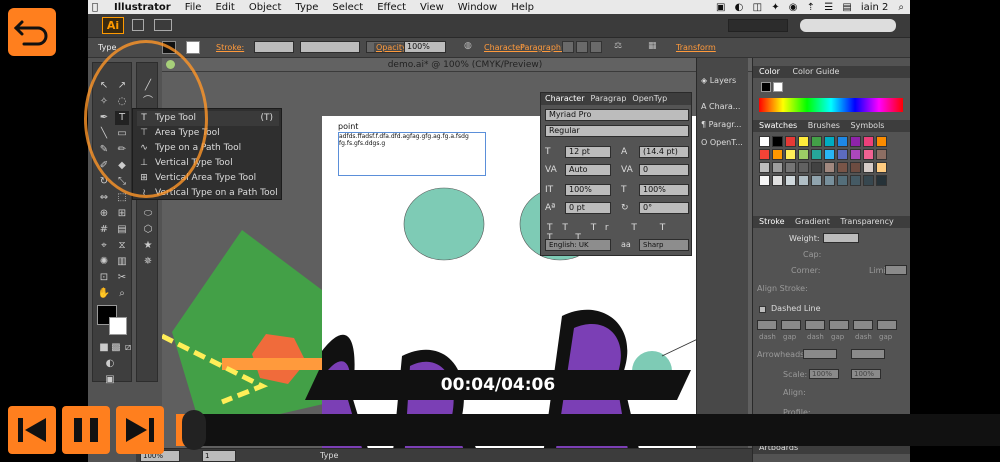 This screenshot has height=462, width=1000. I want to click on ellipse-icon: ⬭, so click(148, 214).